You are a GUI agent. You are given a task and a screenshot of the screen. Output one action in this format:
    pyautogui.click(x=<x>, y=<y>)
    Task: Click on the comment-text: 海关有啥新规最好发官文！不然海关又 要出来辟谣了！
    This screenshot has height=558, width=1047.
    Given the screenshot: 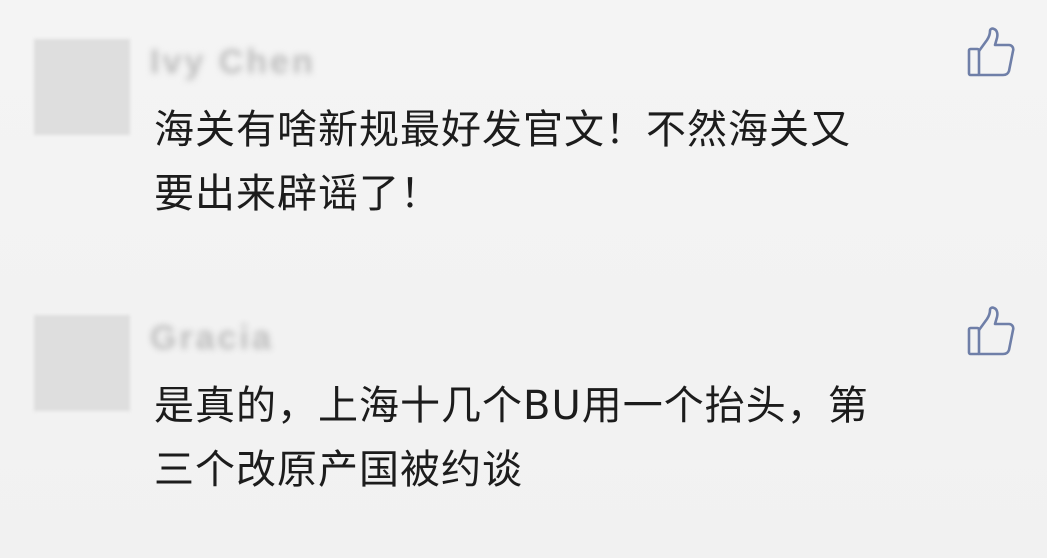 What is the action you would take?
    pyautogui.click(x=502, y=162)
    